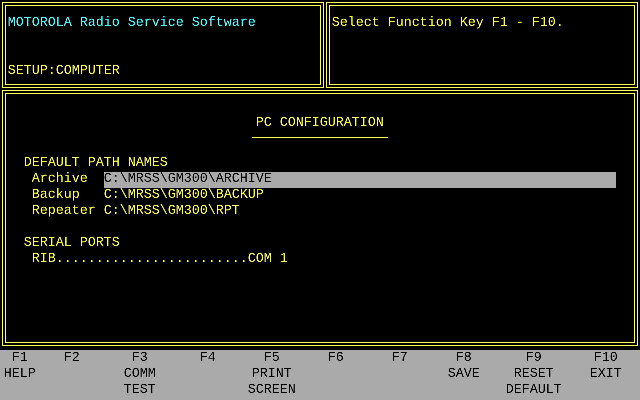 The height and width of the screenshot is (400, 640). Describe the element at coordinates (534, 374) in the screenshot. I see `function-key: F9 RESET DEFAULT` at that location.